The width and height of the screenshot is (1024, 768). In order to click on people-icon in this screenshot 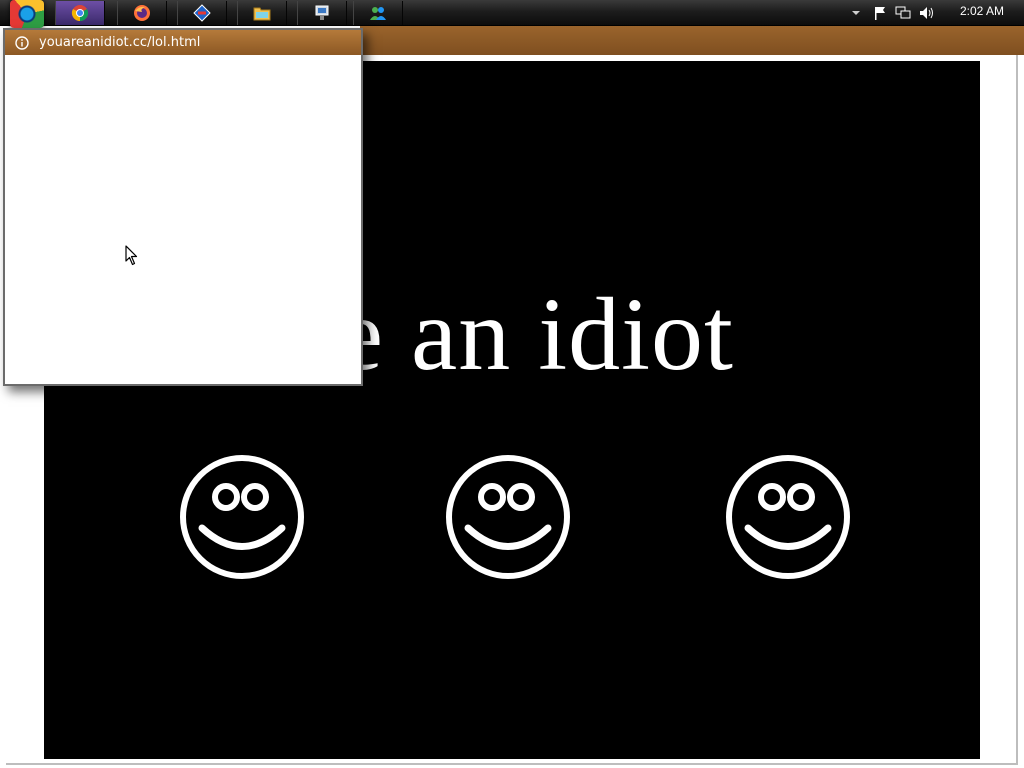, I will do `click(378, 13)`.